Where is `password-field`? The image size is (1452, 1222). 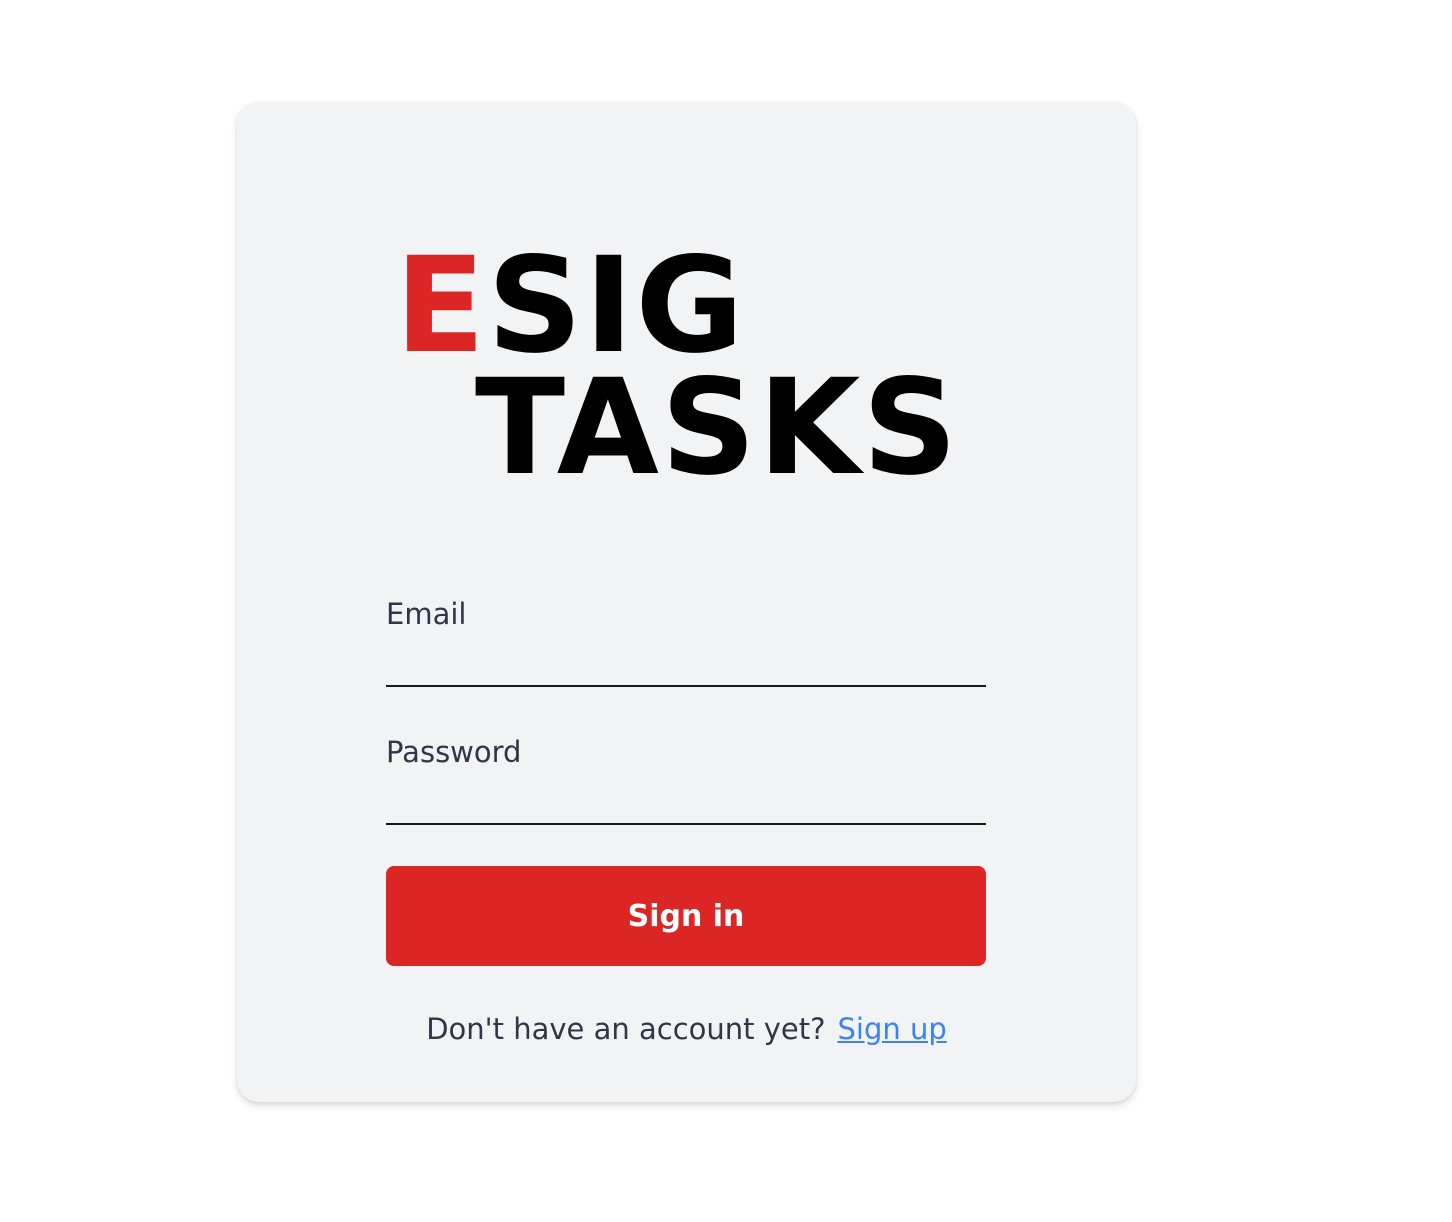 password-field is located at coordinates (686, 799).